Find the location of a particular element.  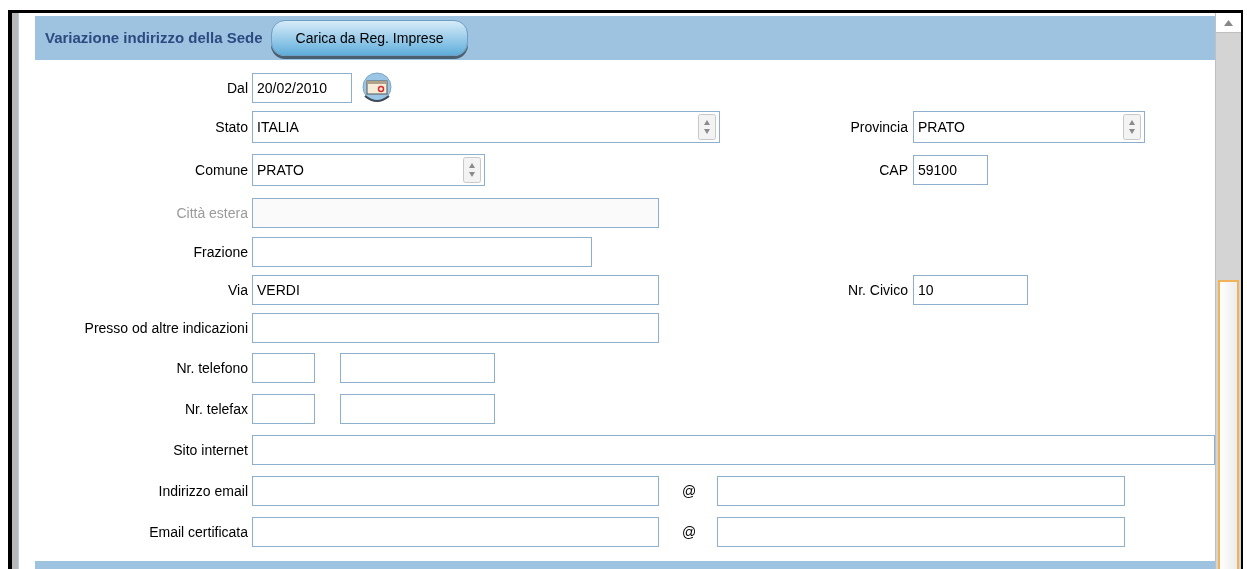

field-label: Via is located at coordinates (238, 290).